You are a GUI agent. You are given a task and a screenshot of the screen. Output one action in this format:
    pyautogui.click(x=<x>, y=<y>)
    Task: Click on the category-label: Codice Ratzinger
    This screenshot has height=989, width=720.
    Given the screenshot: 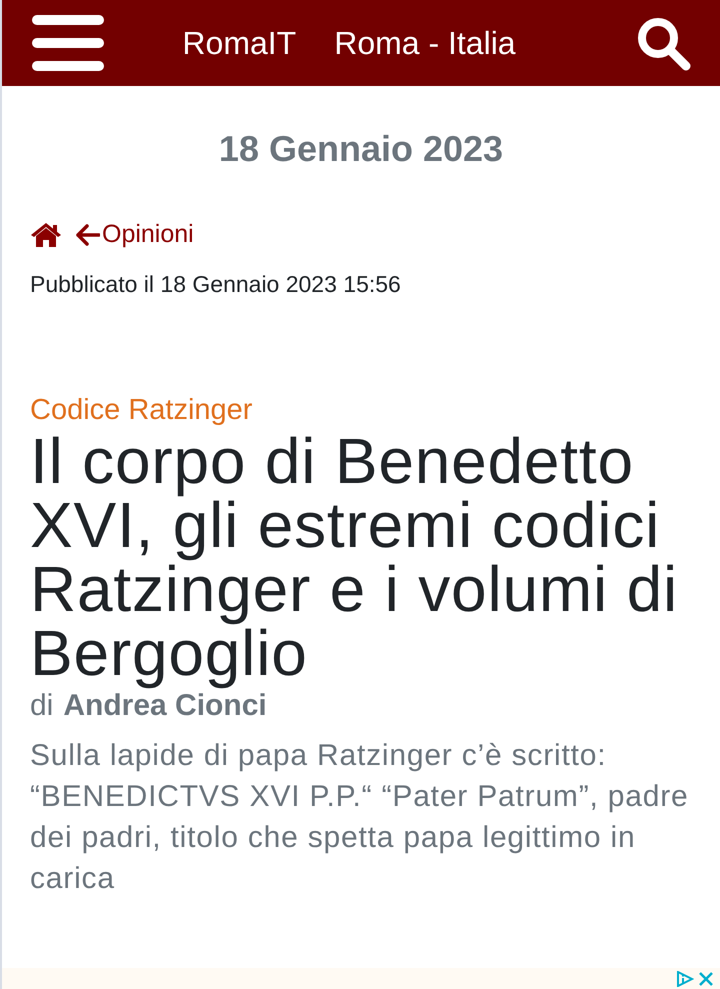 What is the action you would take?
    pyautogui.click(x=142, y=410)
    